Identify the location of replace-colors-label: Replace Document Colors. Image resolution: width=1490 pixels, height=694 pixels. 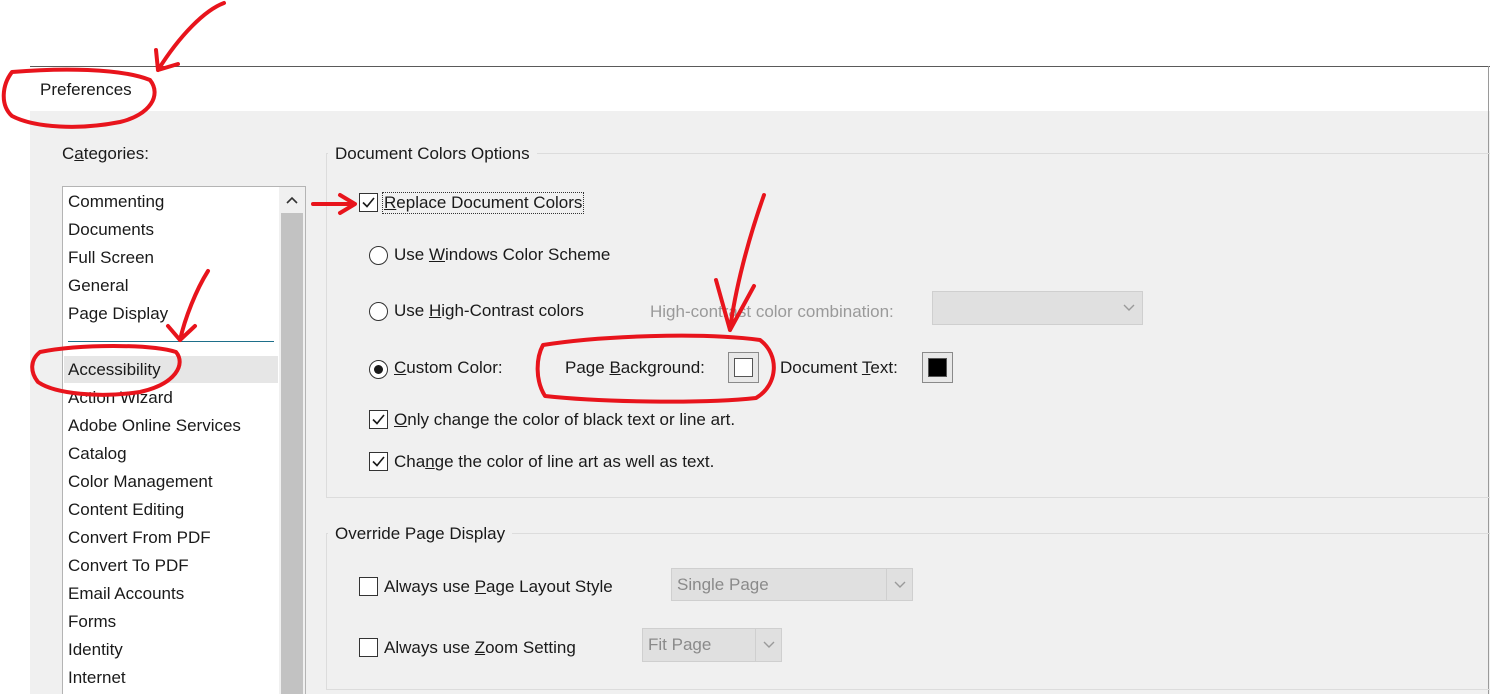
(483, 203).